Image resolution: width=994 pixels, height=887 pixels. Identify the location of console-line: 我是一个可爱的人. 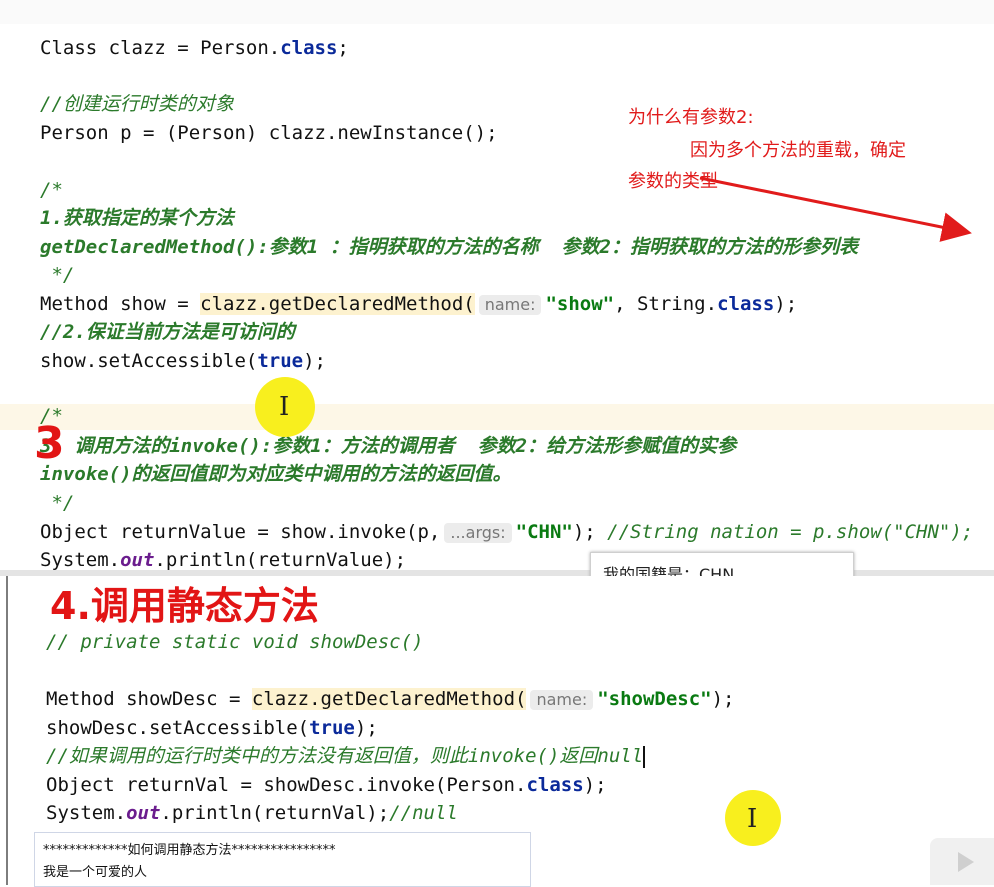
(95, 872).